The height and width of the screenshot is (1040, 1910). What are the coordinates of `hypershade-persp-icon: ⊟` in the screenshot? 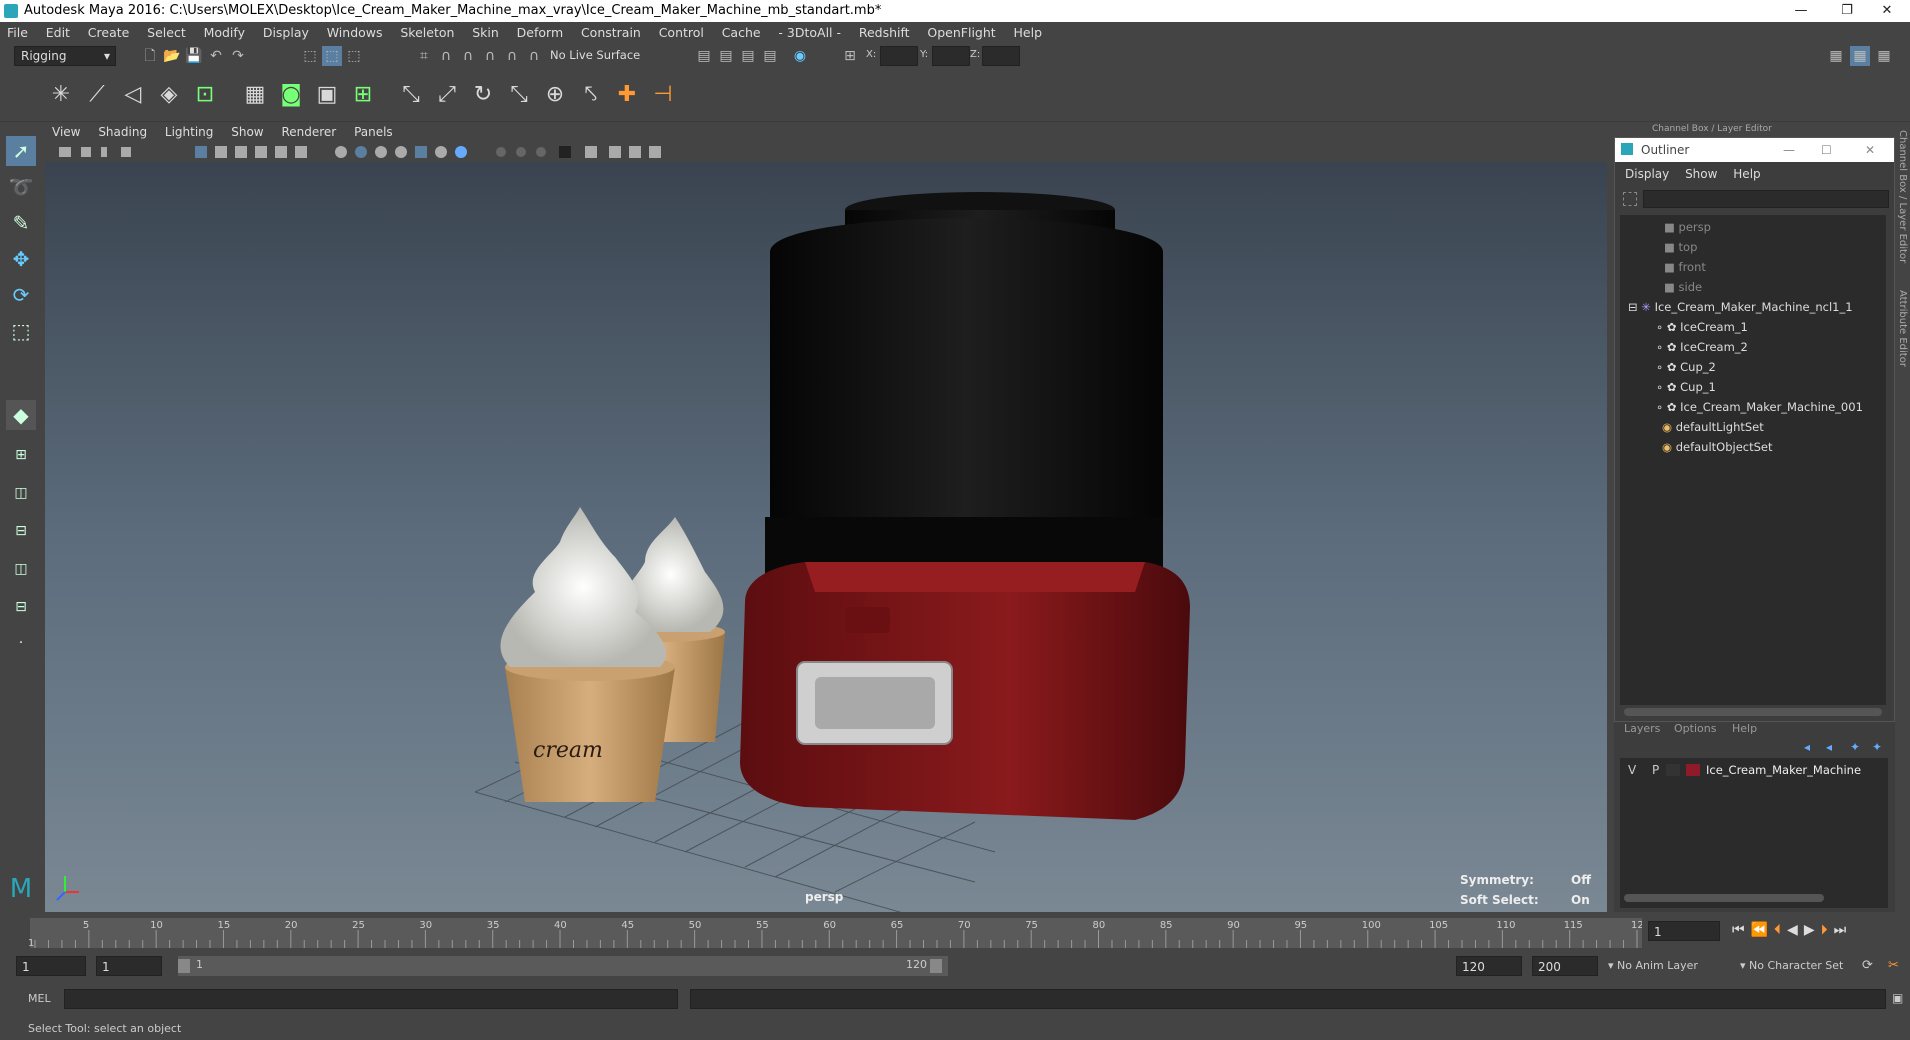 It's located at (21, 607).